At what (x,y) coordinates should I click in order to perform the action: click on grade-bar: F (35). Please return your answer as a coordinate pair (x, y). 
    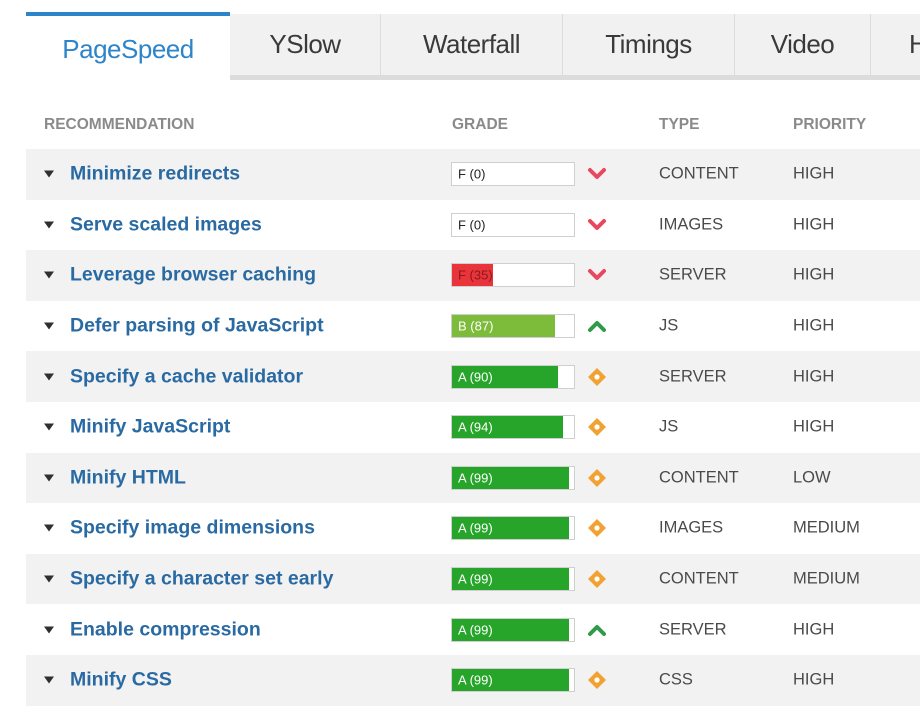
    Looking at the image, I should click on (513, 275).